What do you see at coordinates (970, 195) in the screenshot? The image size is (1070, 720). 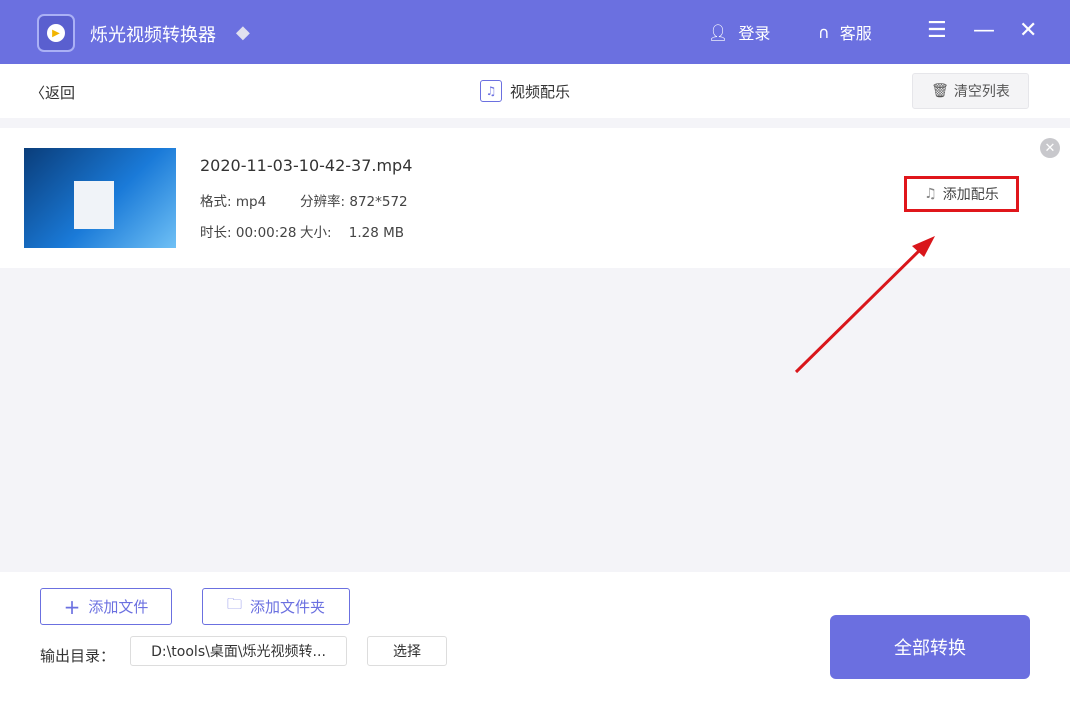 I see `add-music-label: 添加配乐` at bounding box center [970, 195].